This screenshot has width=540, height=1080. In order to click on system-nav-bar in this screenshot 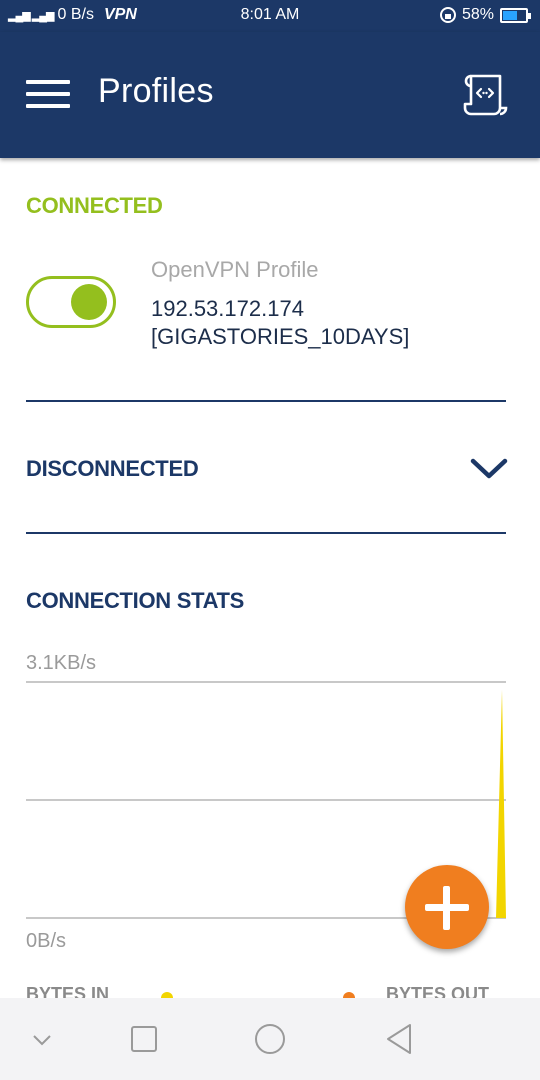, I will do `click(270, 1039)`.